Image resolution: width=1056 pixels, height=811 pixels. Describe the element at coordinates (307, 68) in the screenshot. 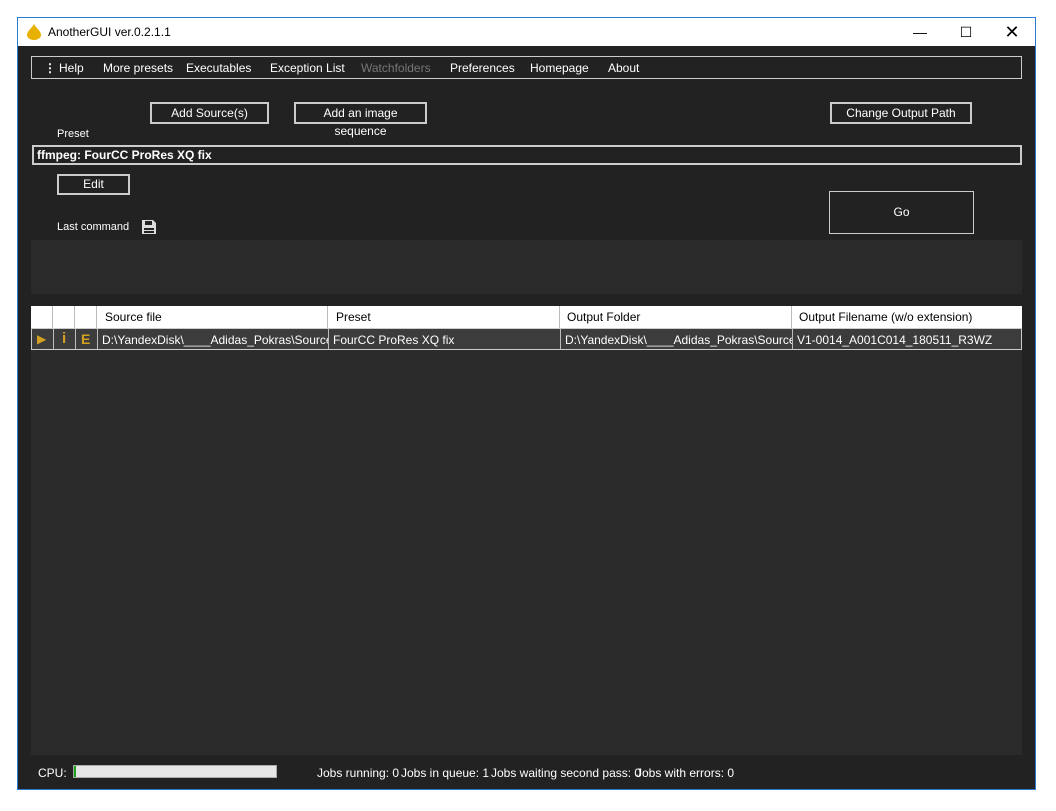

I see `menu-exception-list: Exception List` at that location.